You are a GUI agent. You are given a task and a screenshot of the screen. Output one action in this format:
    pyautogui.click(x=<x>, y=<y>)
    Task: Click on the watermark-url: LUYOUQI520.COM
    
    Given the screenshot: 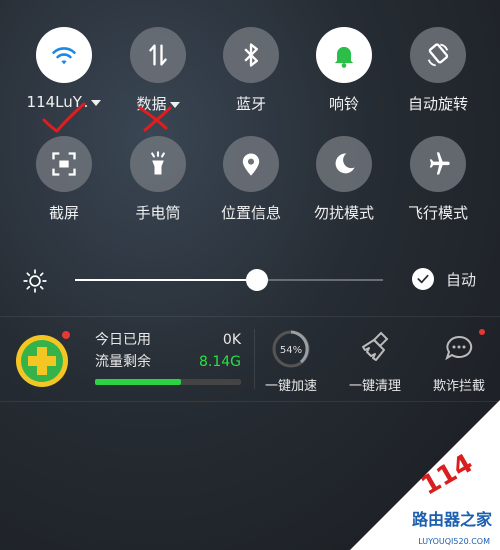 What is the action you would take?
    pyautogui.click(x=454, y=541)
    